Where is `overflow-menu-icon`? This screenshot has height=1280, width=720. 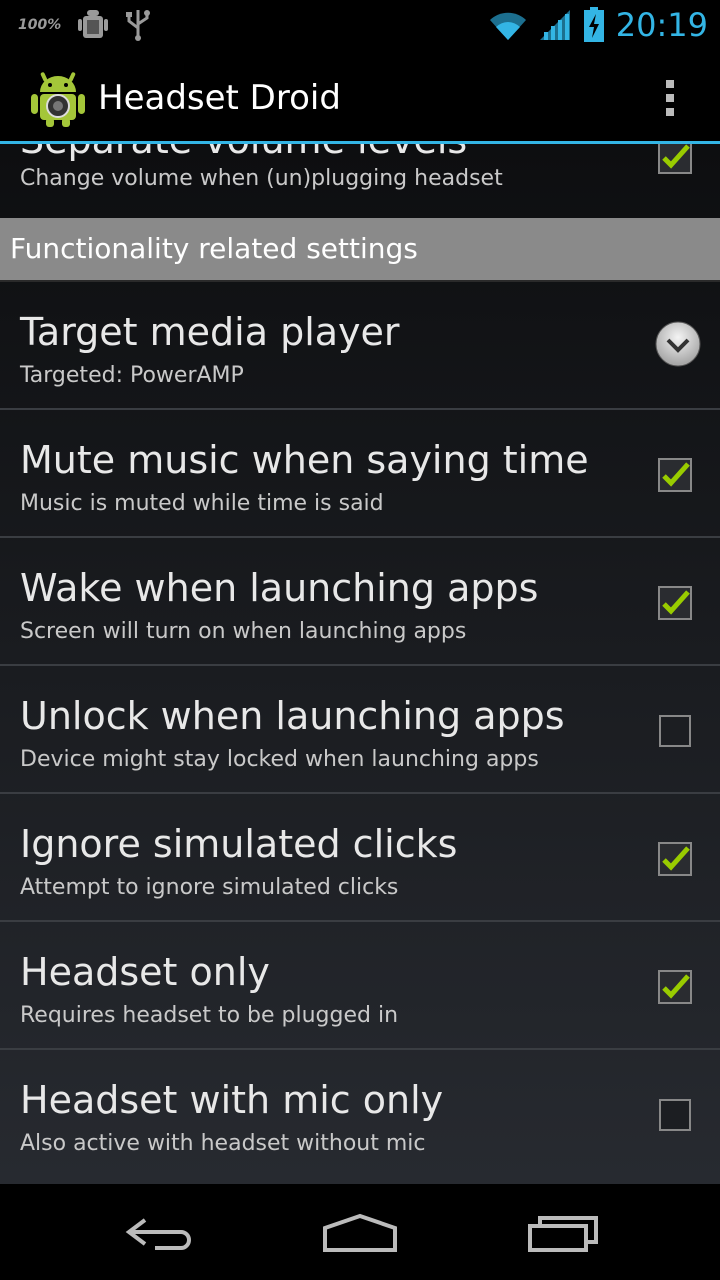
overflow-menu-icon is located at coordinates (670, 98).